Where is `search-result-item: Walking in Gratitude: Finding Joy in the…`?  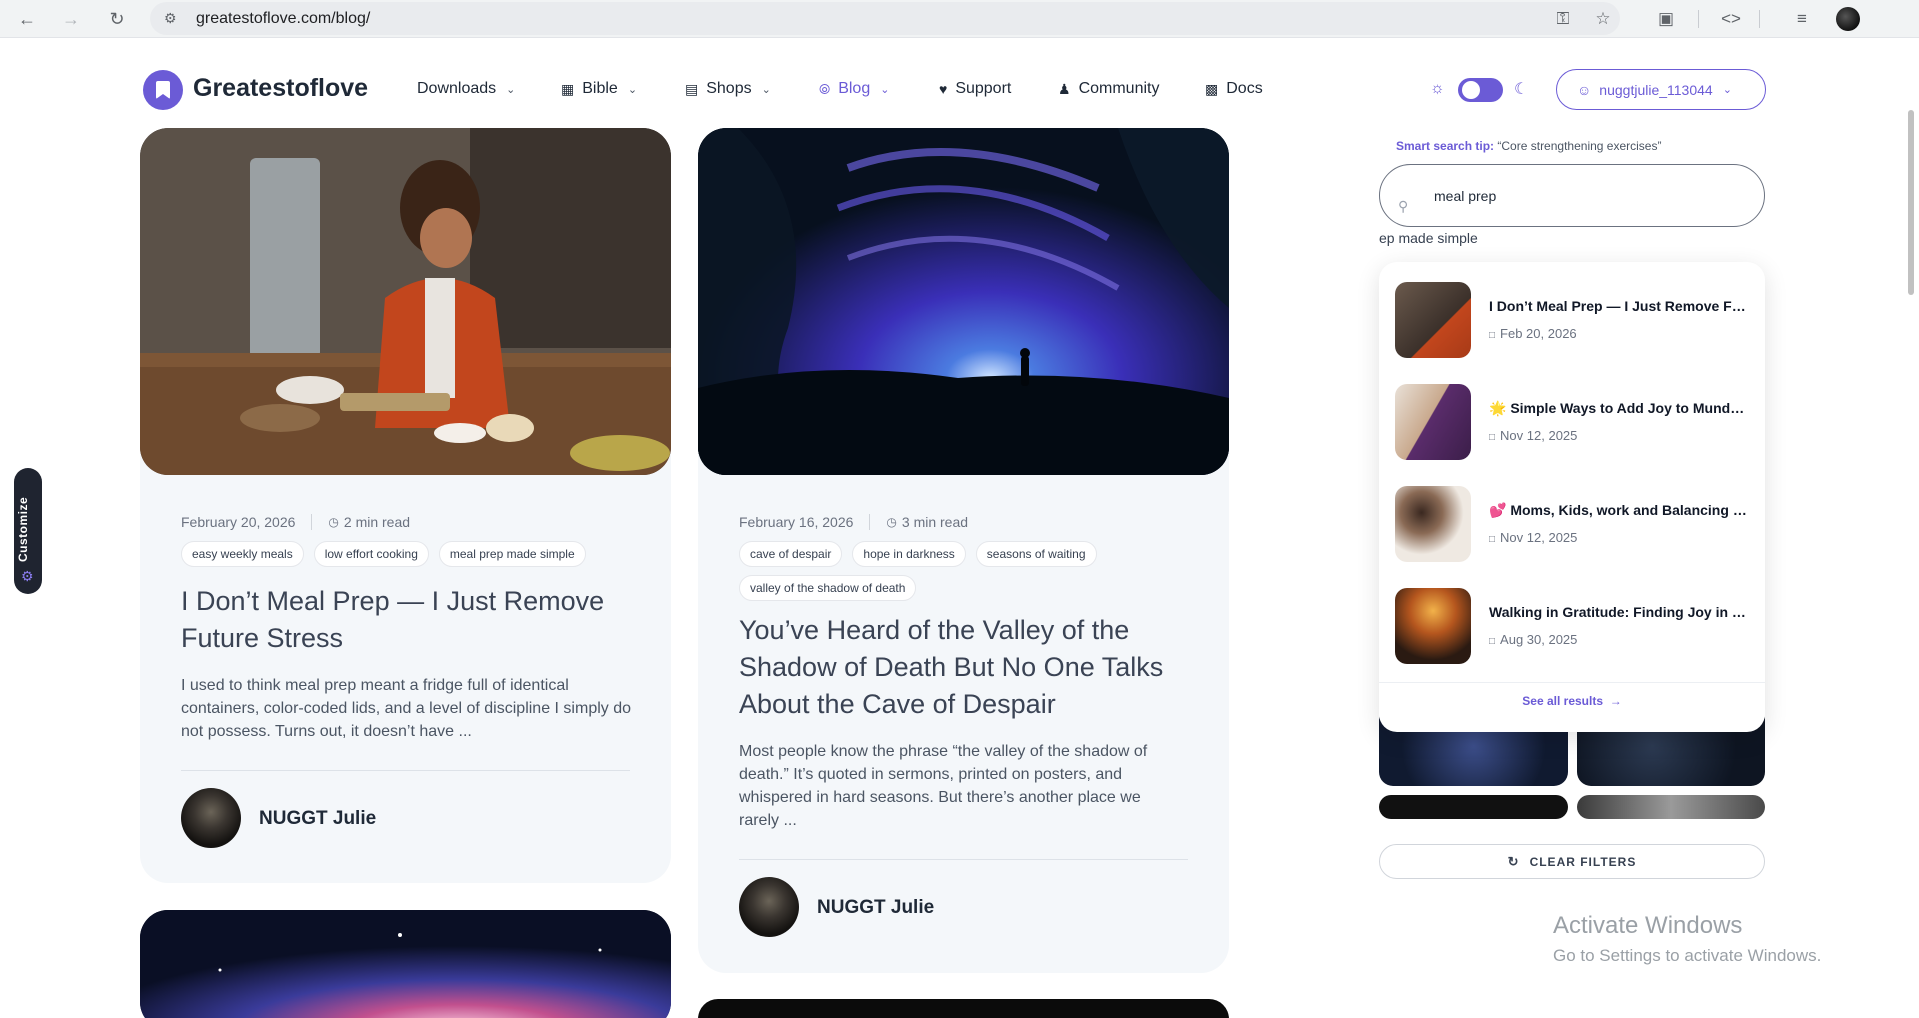 search-result-item: Walking in Gratitude: Finding Joy in the… is located at coordinates (1575, 626).